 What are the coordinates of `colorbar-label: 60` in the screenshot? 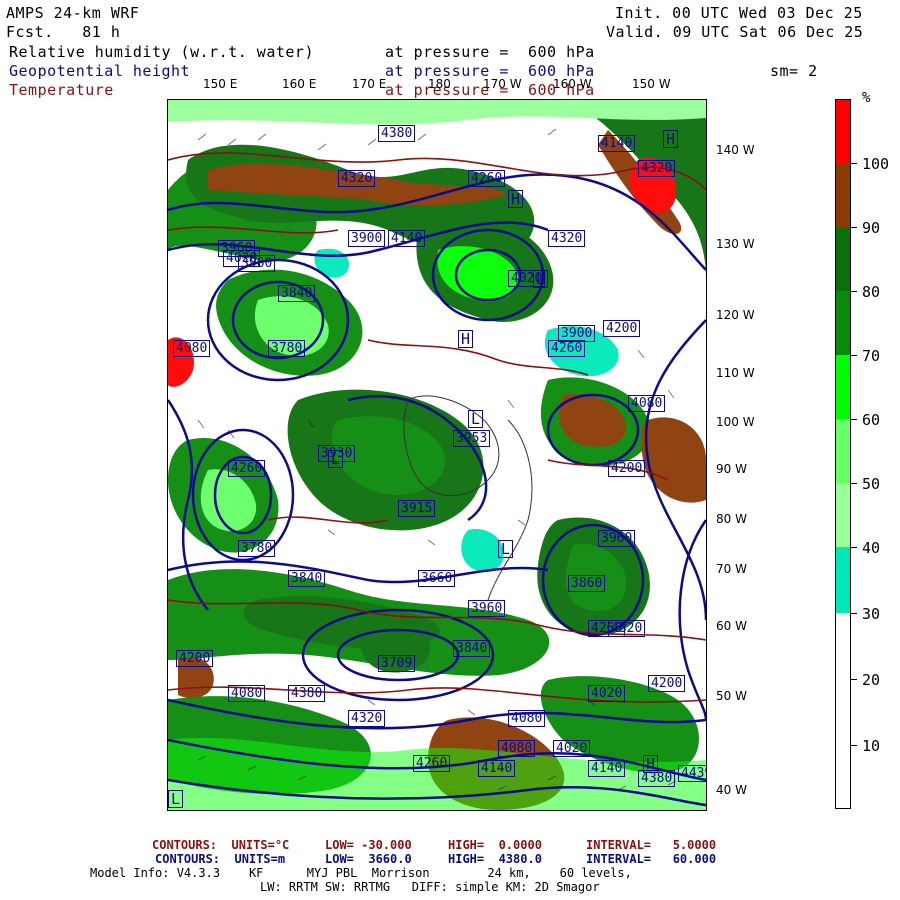 It's located at (871, 420).